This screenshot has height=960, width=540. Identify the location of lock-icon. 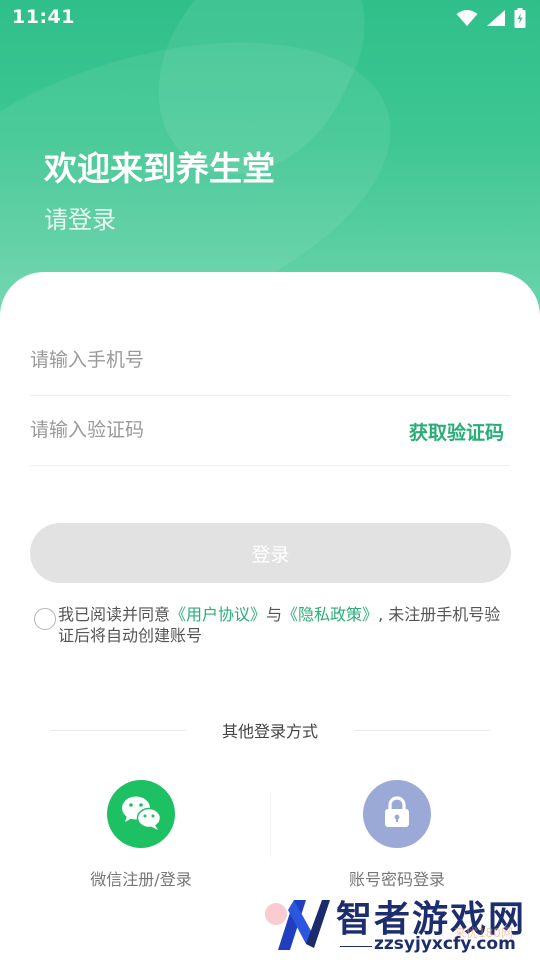
(397, 814).